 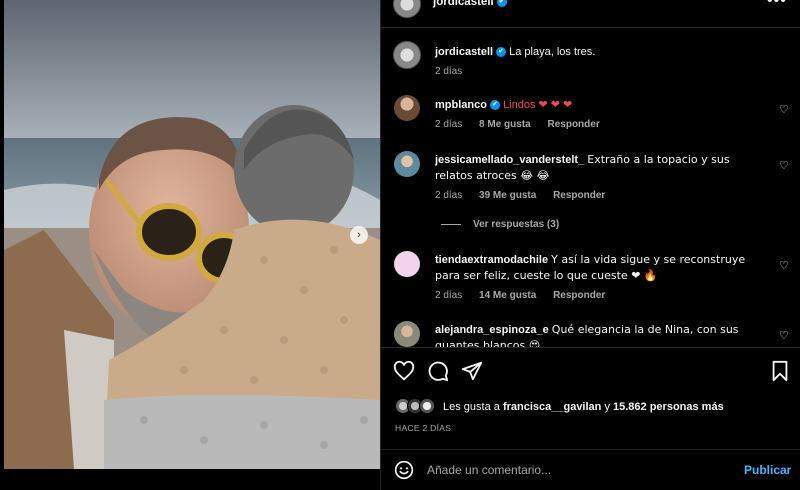 What do you see at coordinates (767, 470) in the screenshot?
I see `post-comment-button: Publicar` at bounding box center [767, 470].